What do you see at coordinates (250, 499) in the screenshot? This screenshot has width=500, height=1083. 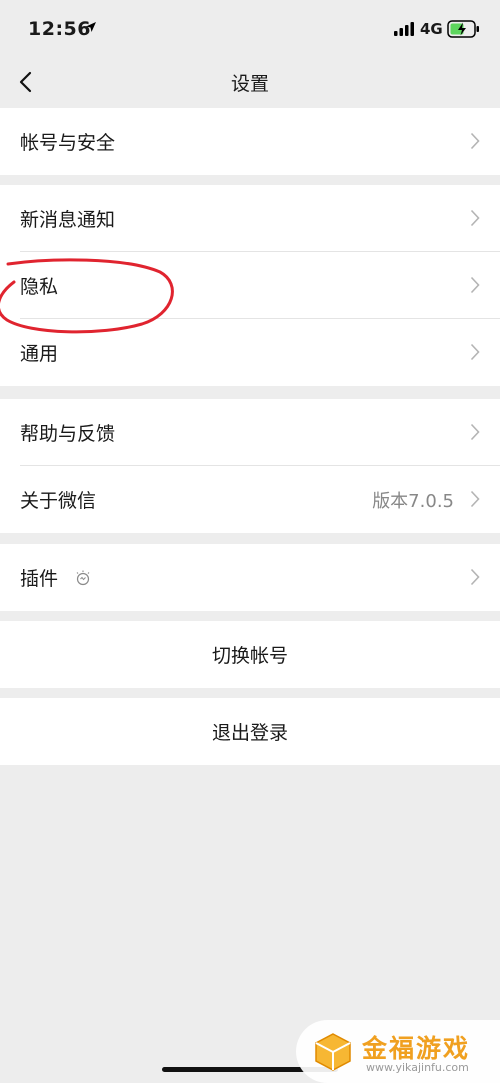 I see `row-about-wechat: 关于微信 版本7.0.5` at bounding box center [250, 499].